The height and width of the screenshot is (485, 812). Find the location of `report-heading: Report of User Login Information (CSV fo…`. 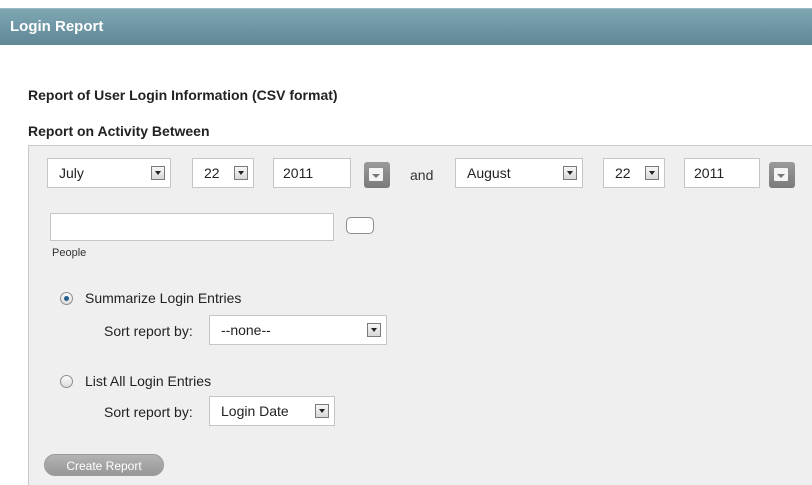

report-heading: Report of User Login Information (CSV fo… is located at coordinates (183, 95).